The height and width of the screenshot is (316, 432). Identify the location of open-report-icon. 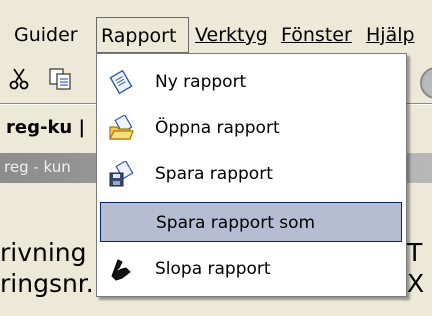
(121, 127).